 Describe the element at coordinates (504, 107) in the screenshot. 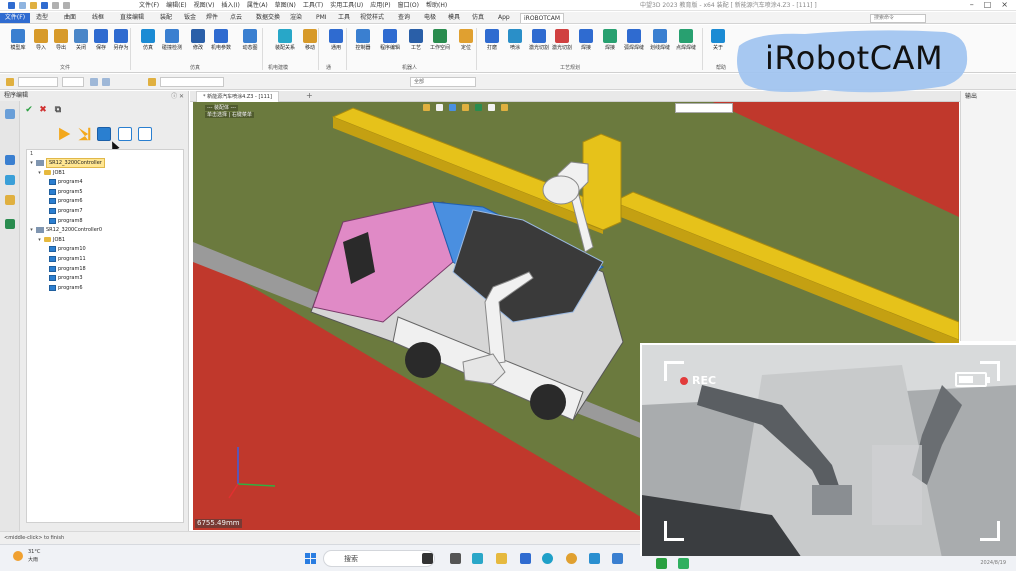

I see `filter-view-icon` at that location.